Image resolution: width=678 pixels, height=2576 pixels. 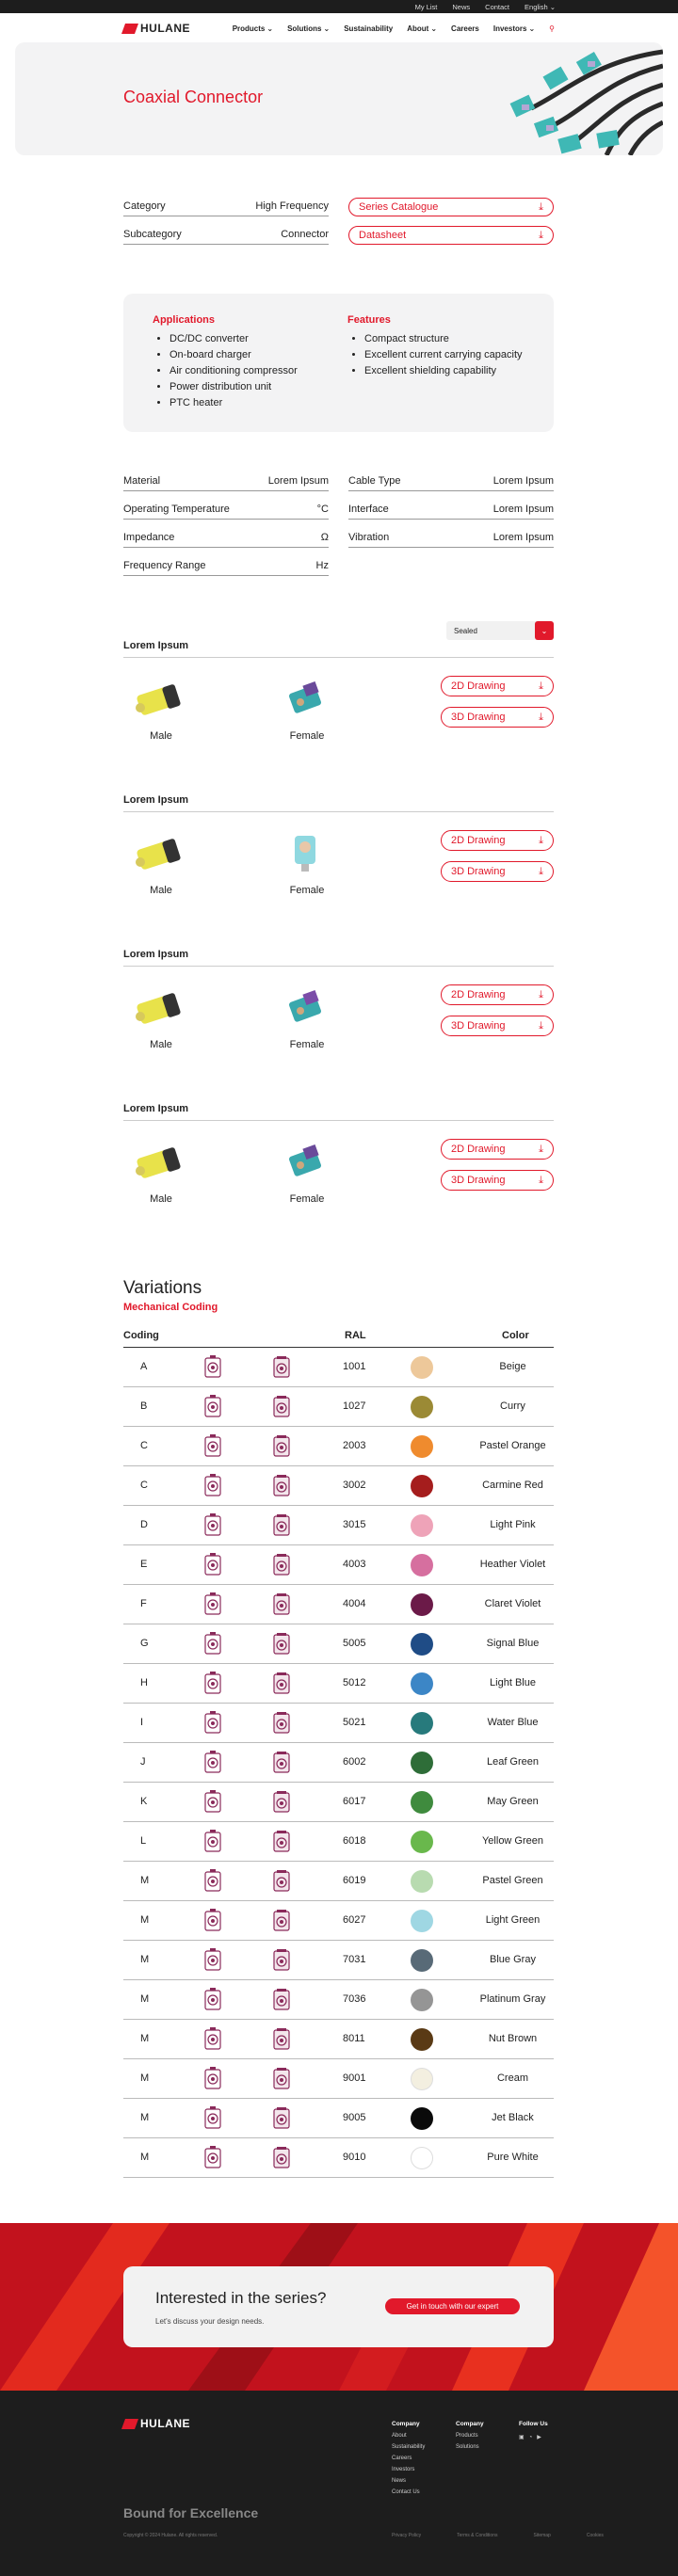 What do you see at coordinates (355, 1682) in the screenshot?
I see `ral-cell: 5012` at bounding box center [355, 1682].